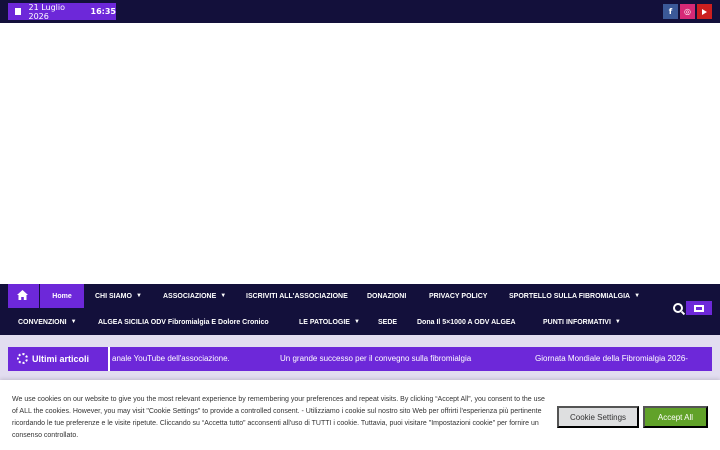 Image resolution: width=720 pixels, height=450 pixels. I want to click on nav-label: ISCRIVITI ALL'ASSOCIAZIONE, so click(297, 296).